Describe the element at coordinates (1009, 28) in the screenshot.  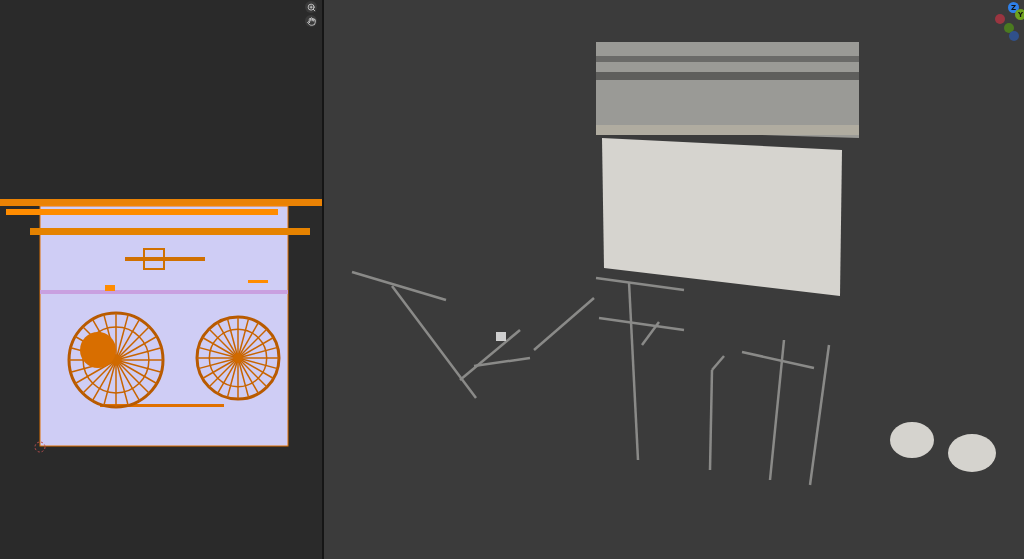
I see `negative-y-axis-icon` at that location.